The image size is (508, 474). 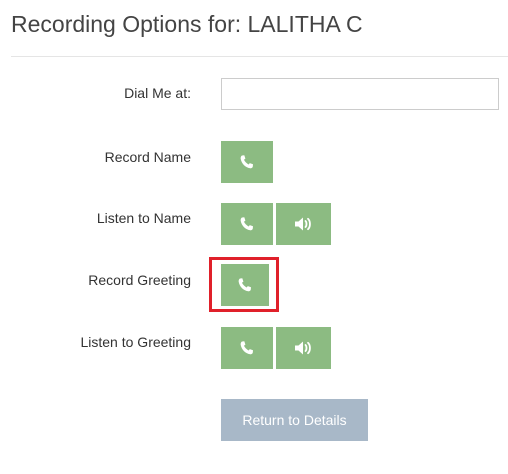 I want to click on record-greeting-label: Record Greeting, so click(x=139, y=280).